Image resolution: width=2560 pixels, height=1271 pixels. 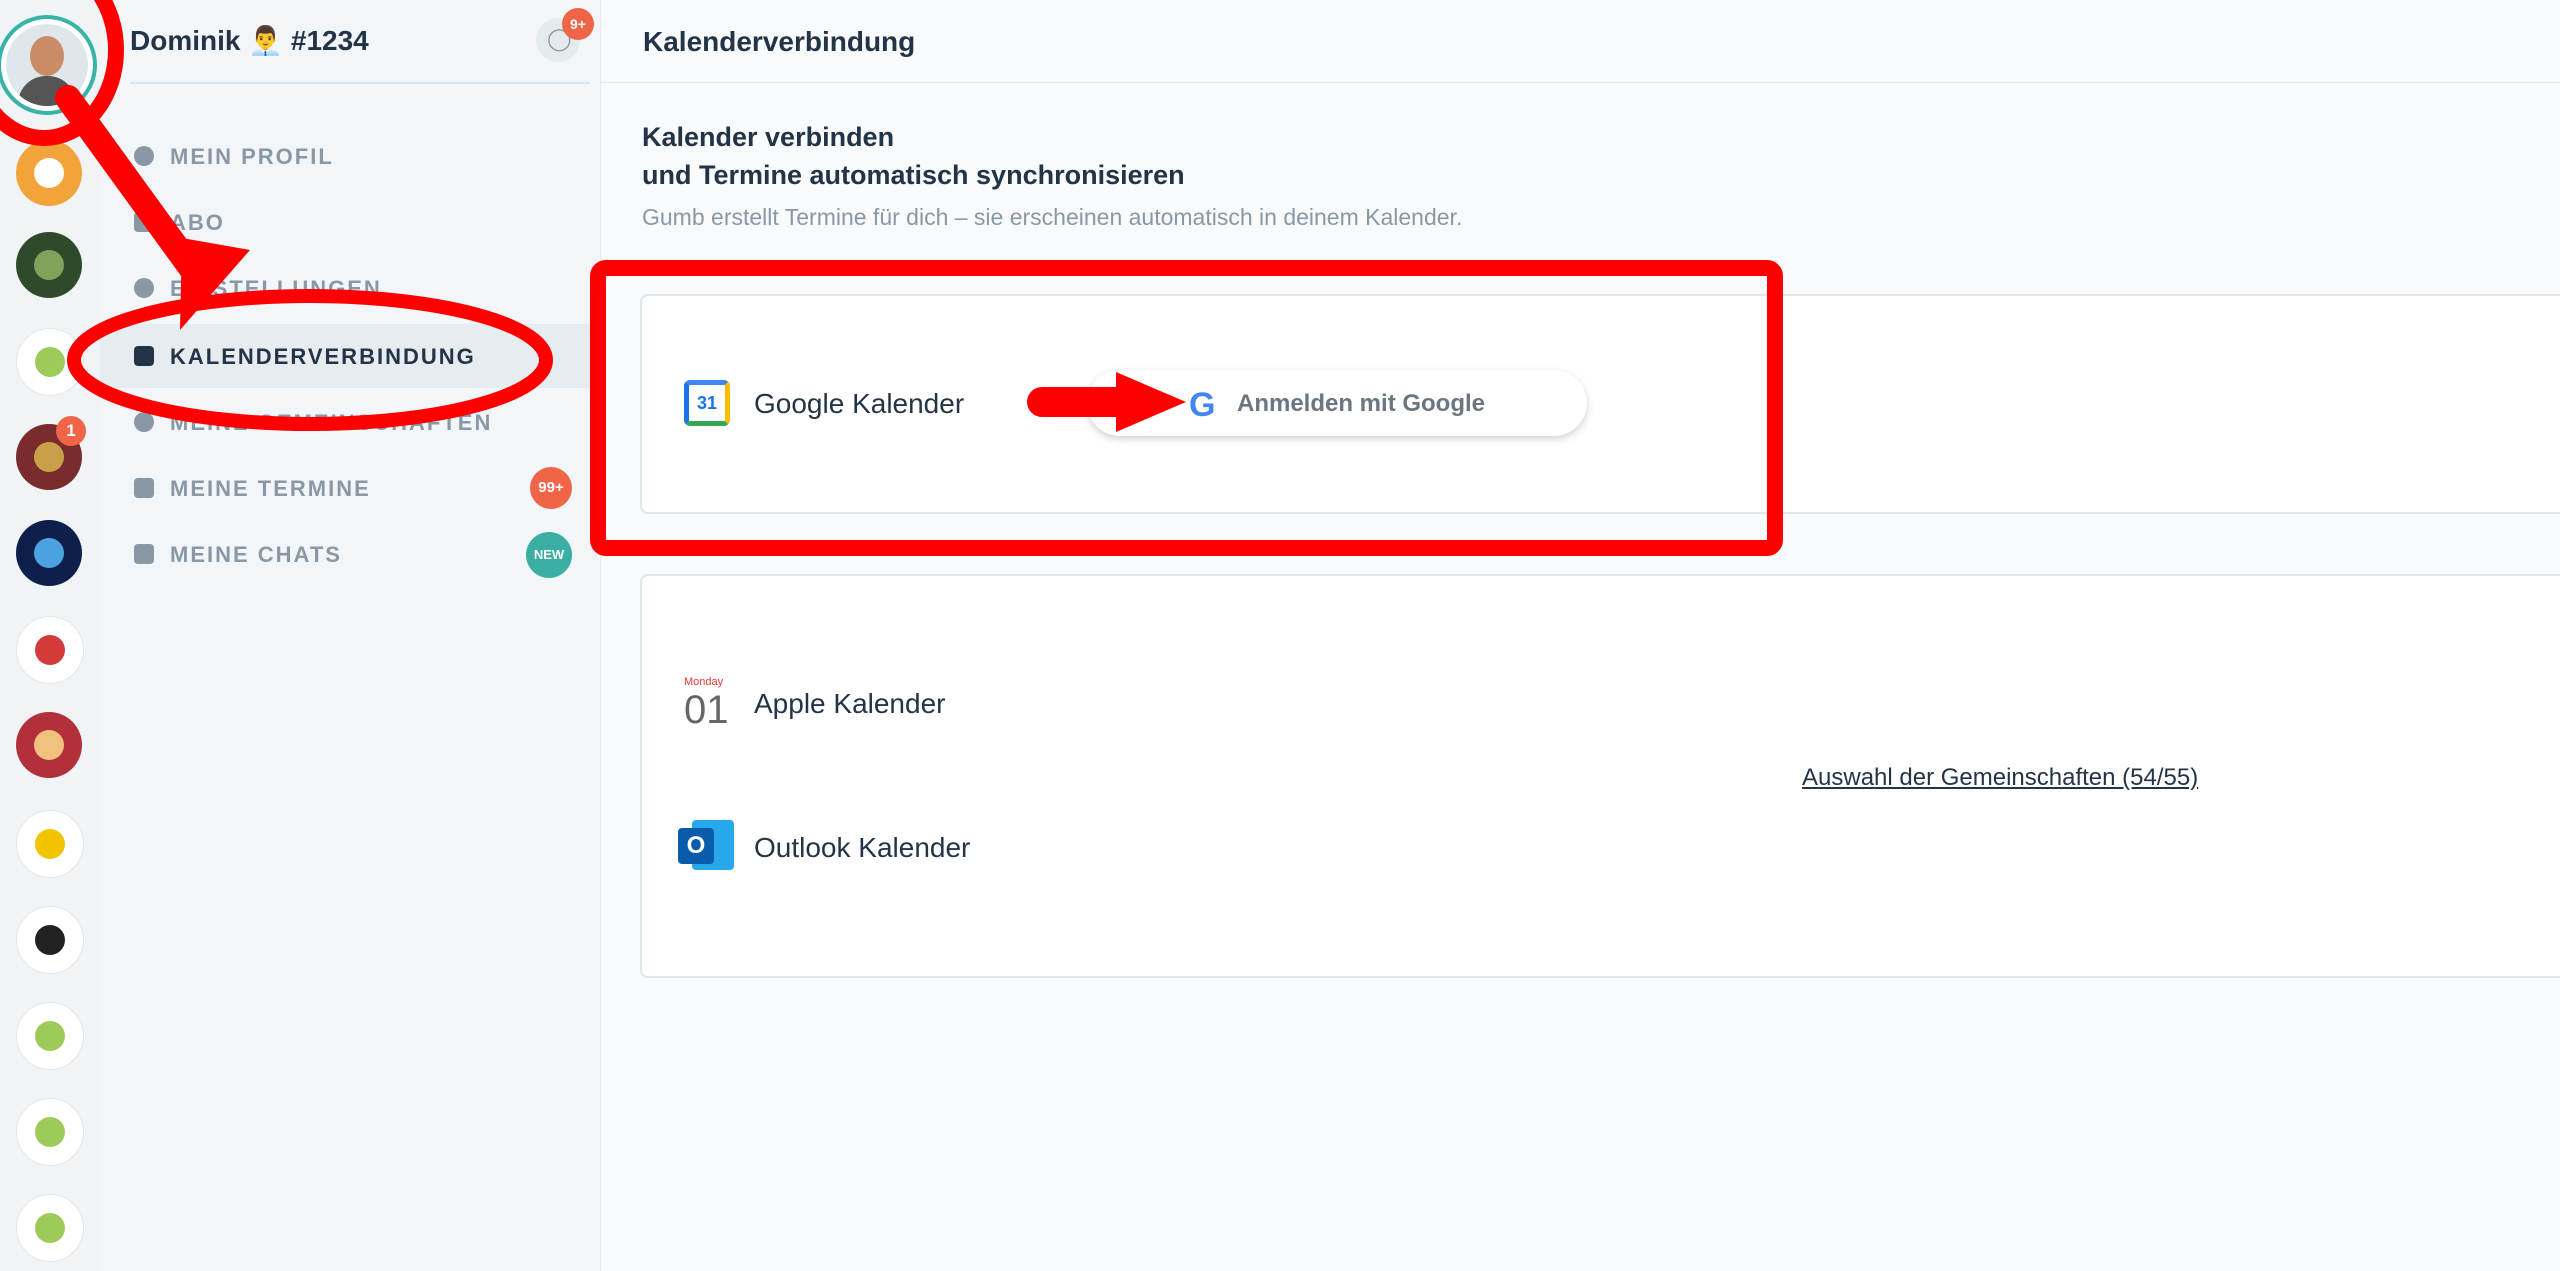 I want to click on google-signin-label: Anmelden mit Google, so click(x=1361, y=403).